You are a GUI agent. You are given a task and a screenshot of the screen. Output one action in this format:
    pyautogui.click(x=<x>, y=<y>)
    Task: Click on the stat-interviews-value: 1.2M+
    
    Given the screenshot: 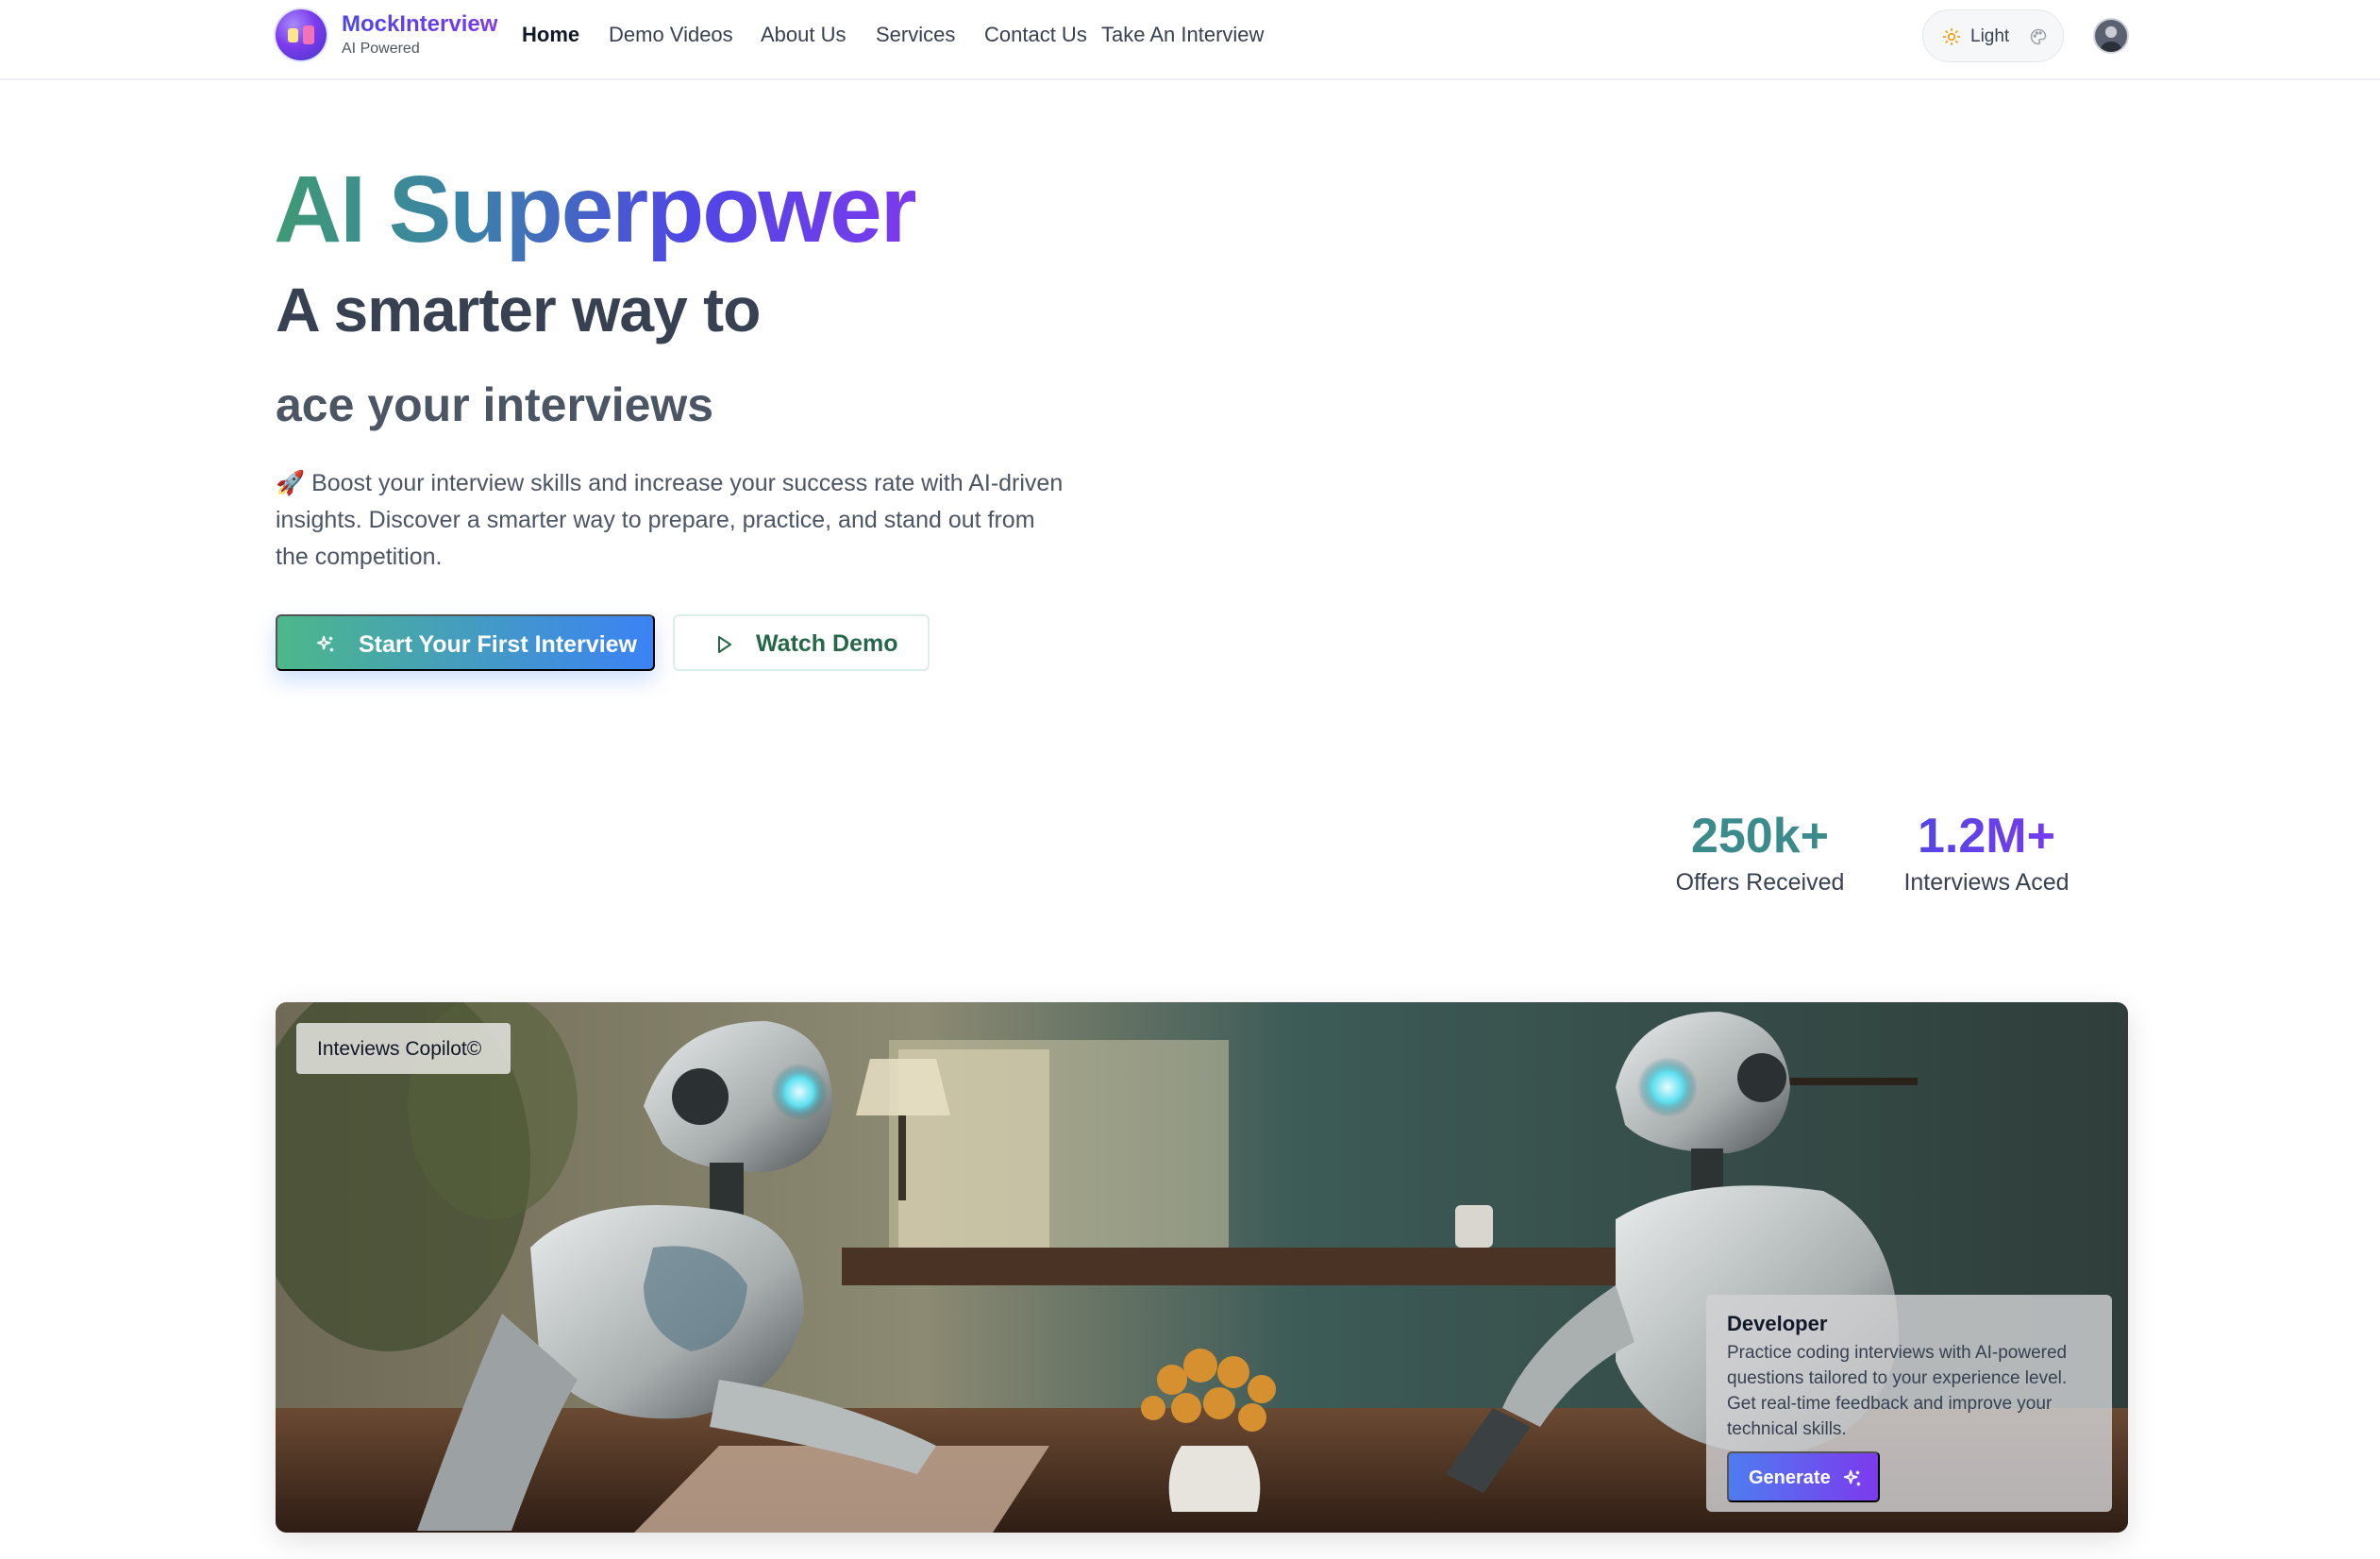 What is the action you would take?
    pyautogui.click(x=1986, y=836)
    